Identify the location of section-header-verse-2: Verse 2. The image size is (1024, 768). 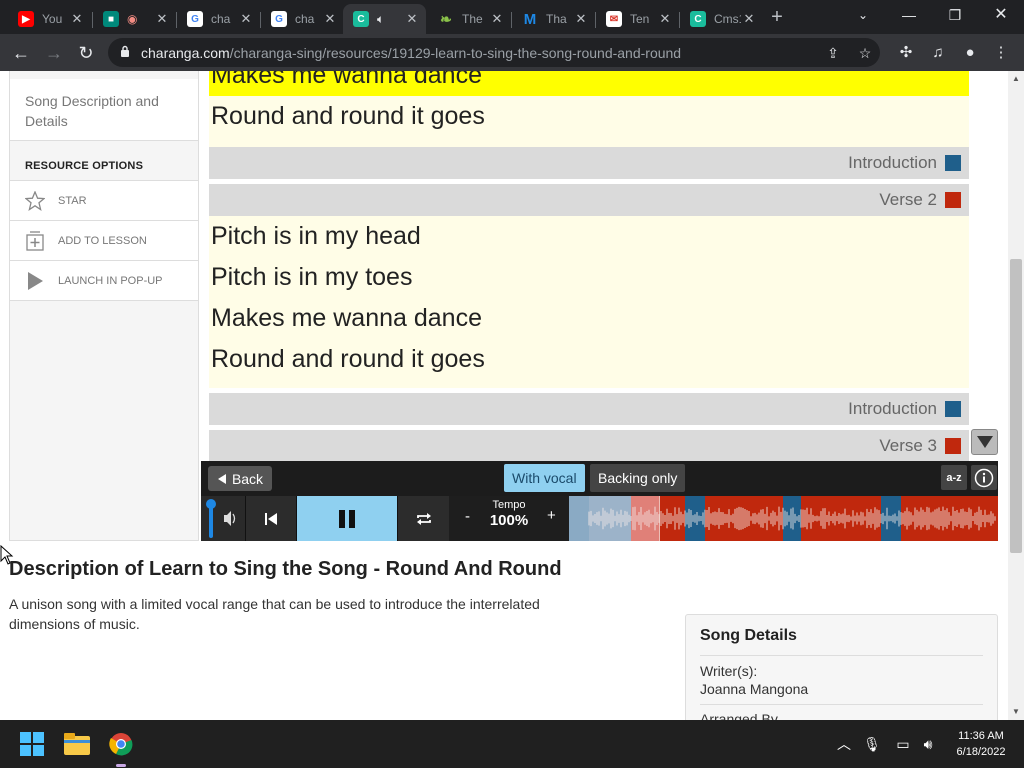
(589, 200).